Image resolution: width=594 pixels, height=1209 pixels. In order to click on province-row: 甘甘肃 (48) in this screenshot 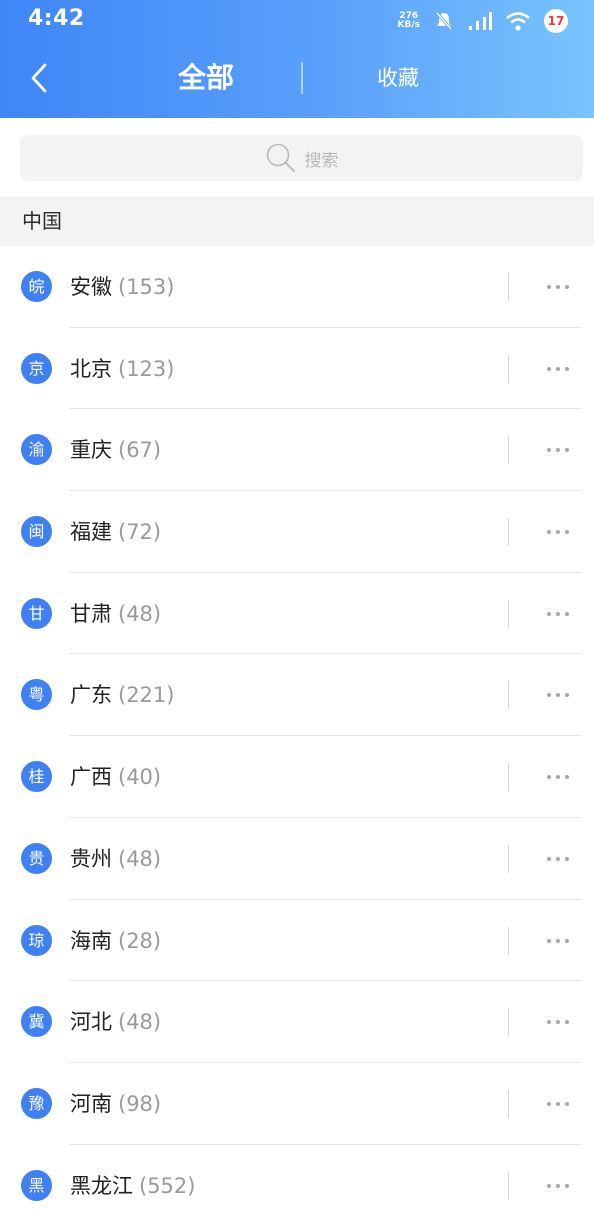, I will do `click(297, 614)`.